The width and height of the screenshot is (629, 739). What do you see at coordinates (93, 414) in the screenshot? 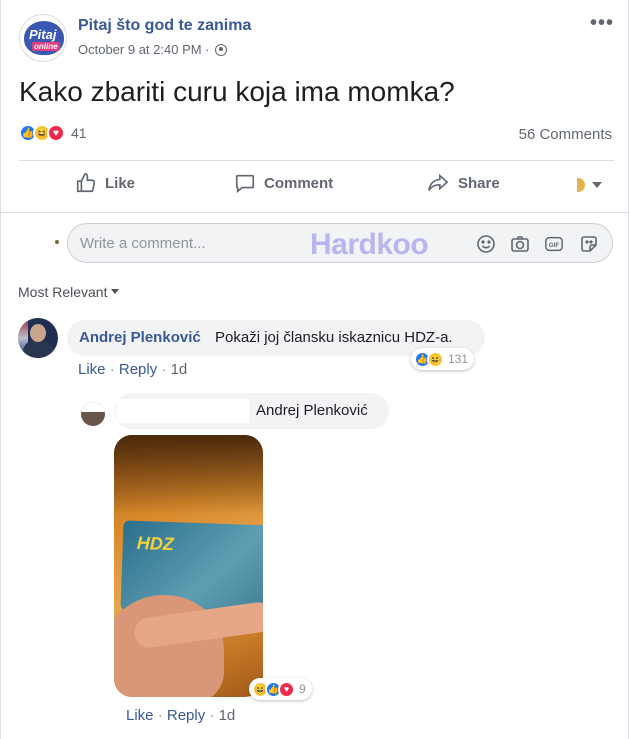
I see `reply-avatar` at bounding box center [93, 414].